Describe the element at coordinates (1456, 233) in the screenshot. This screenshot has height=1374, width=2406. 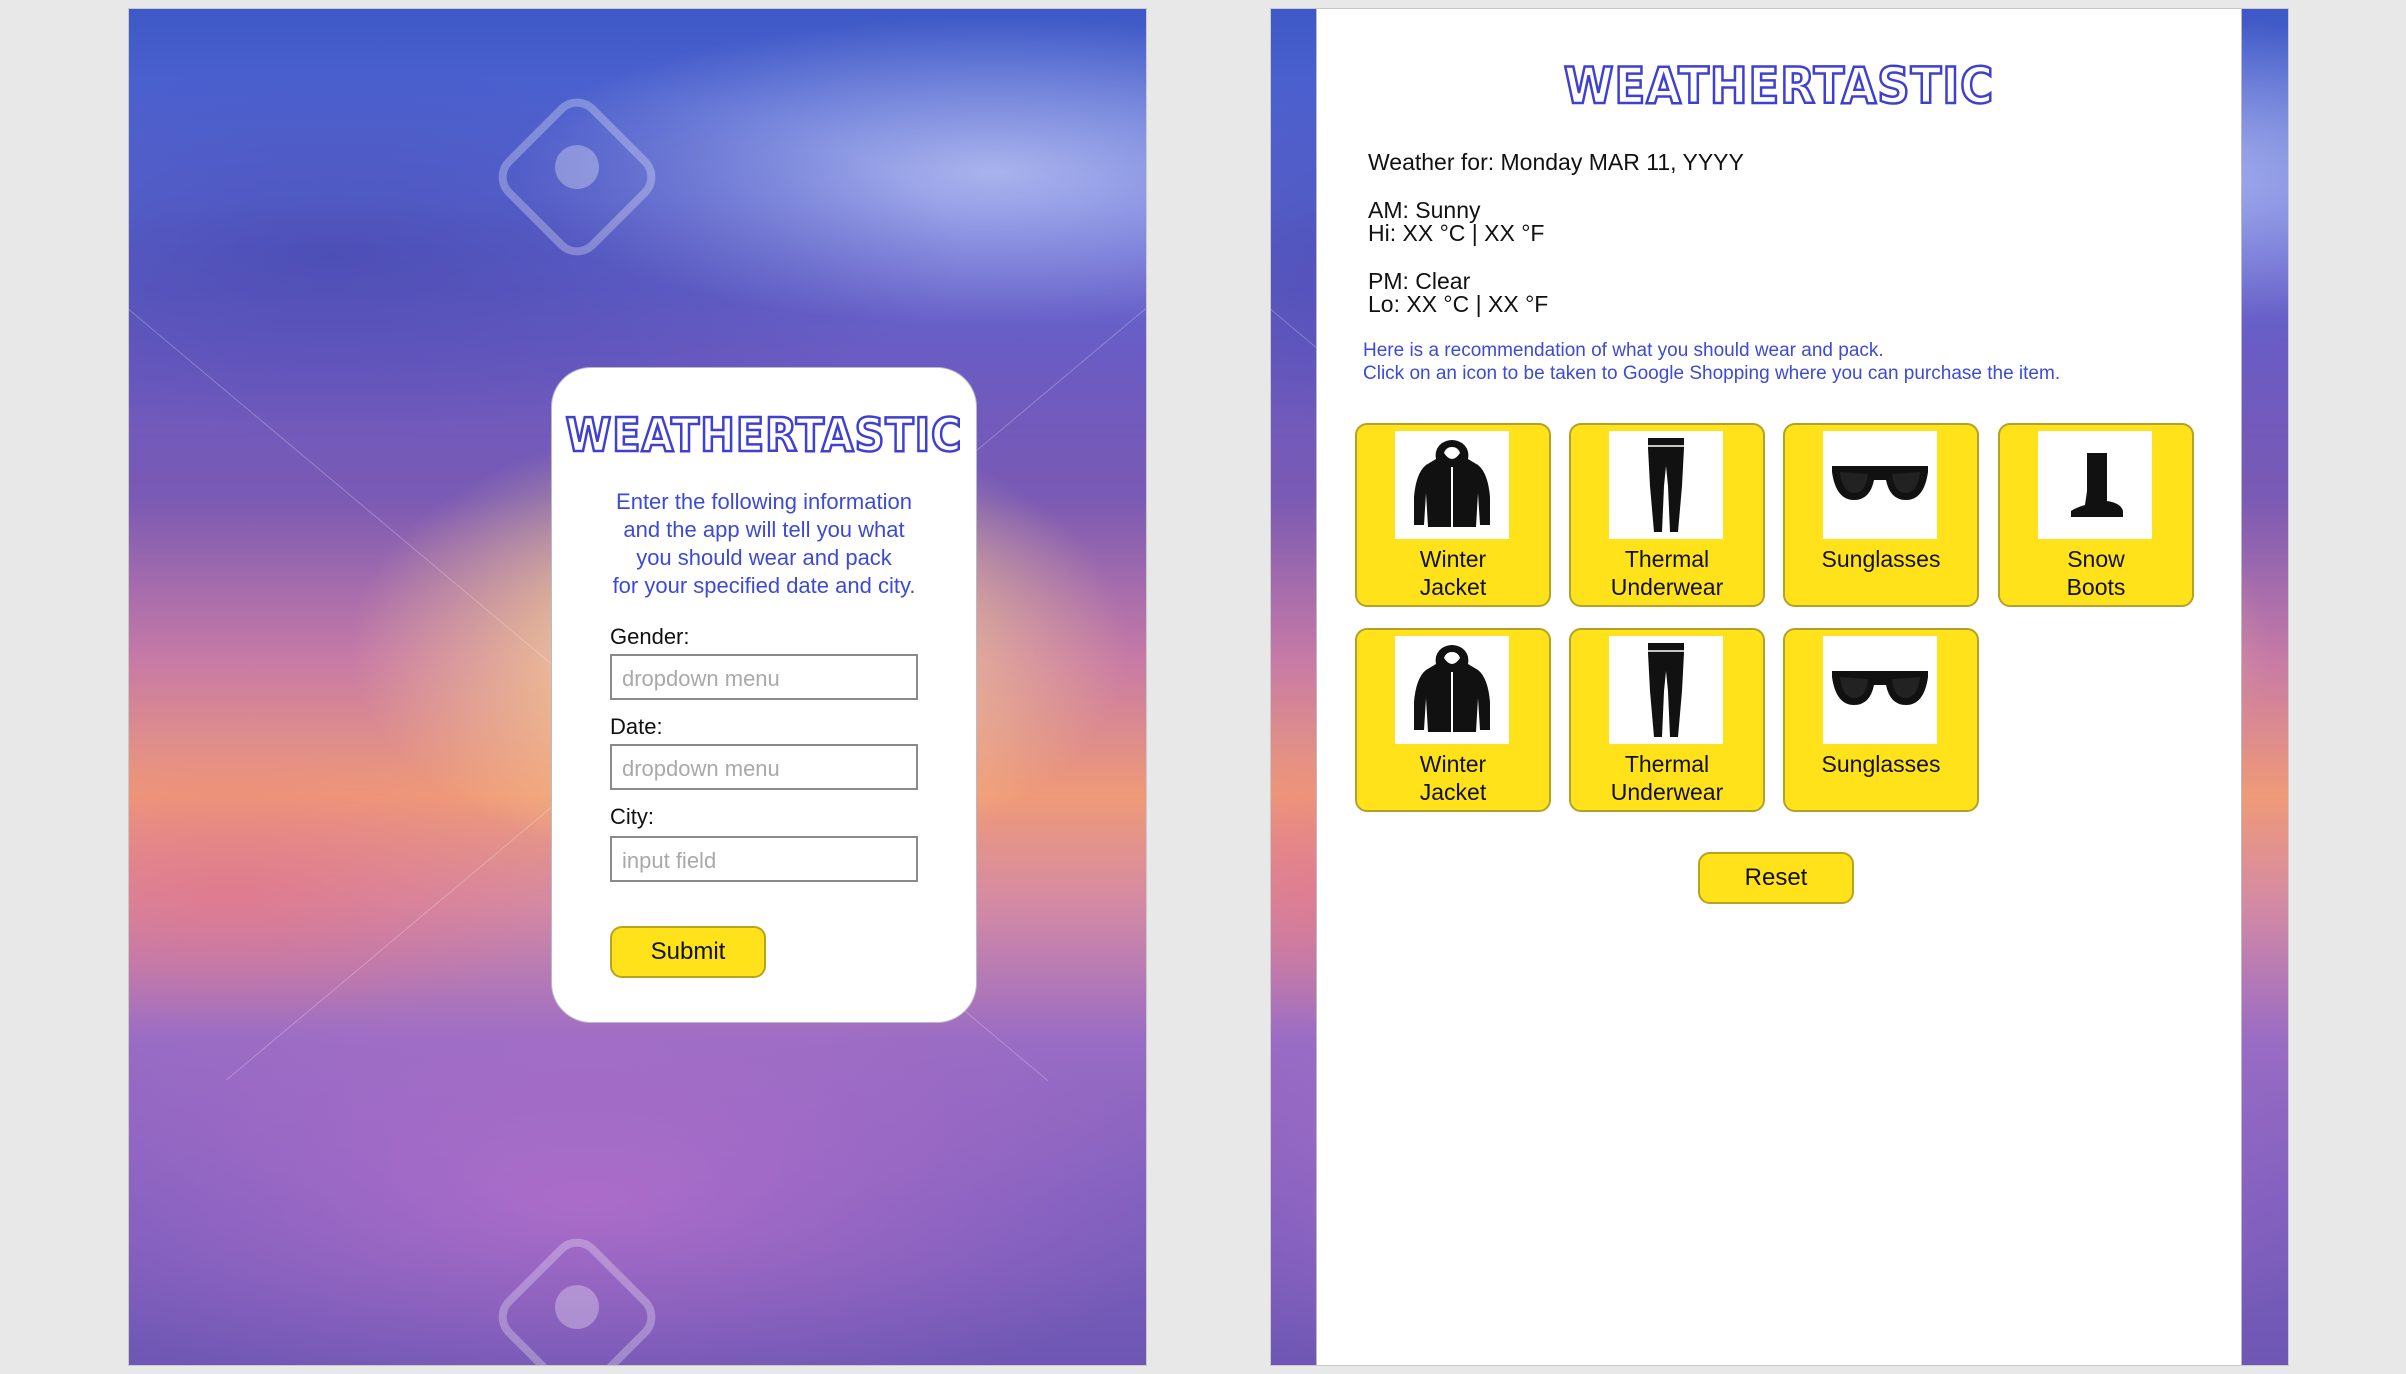
I see `high-temperature: Hi: XX °C | XX °F` at that location.